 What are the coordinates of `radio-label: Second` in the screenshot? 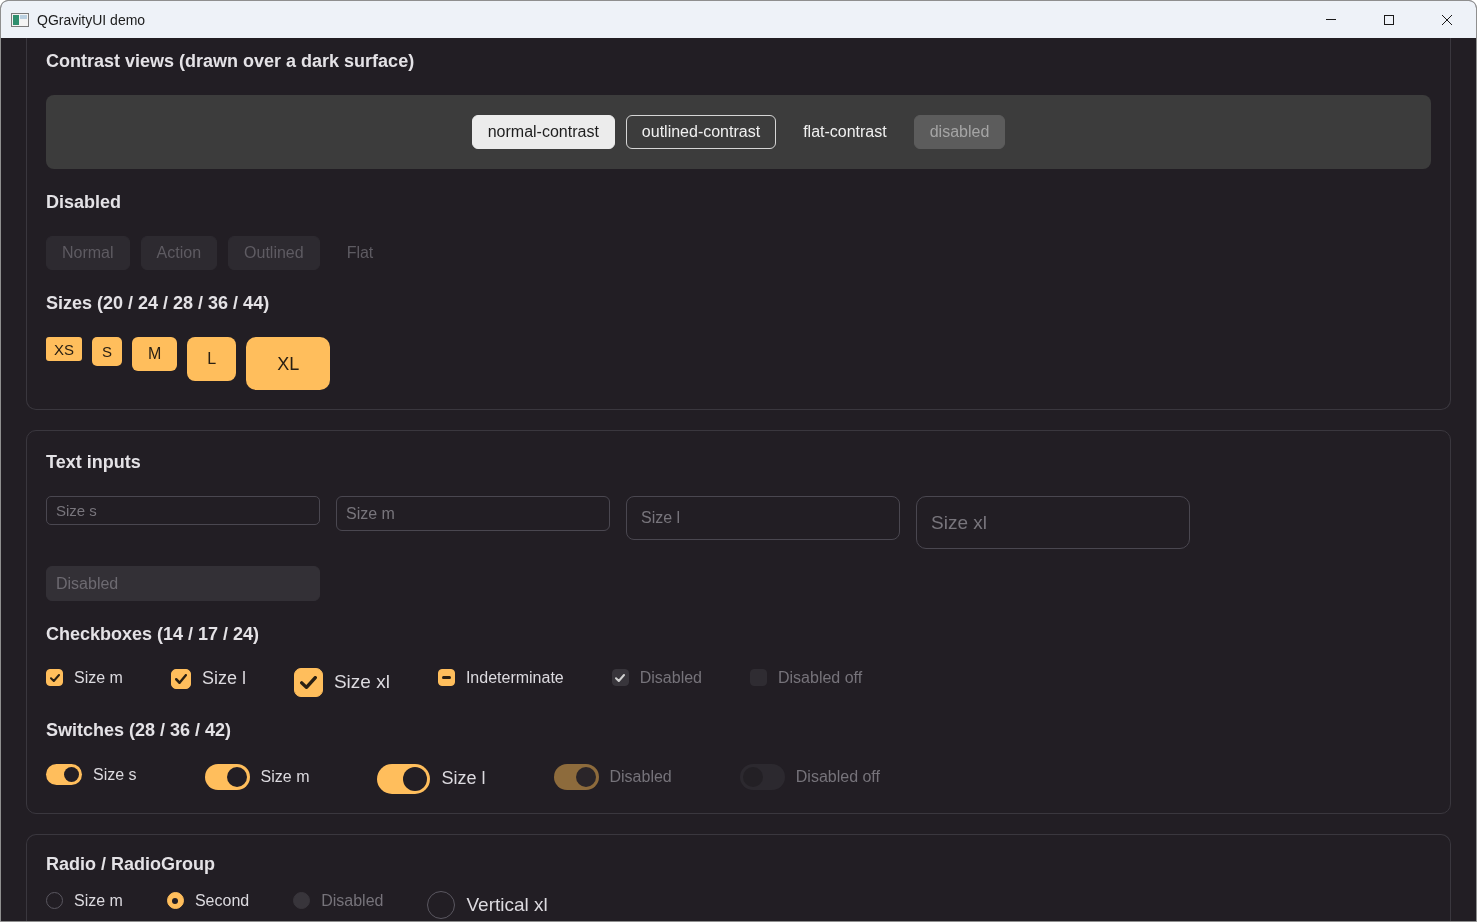 It's located at (222, 901).